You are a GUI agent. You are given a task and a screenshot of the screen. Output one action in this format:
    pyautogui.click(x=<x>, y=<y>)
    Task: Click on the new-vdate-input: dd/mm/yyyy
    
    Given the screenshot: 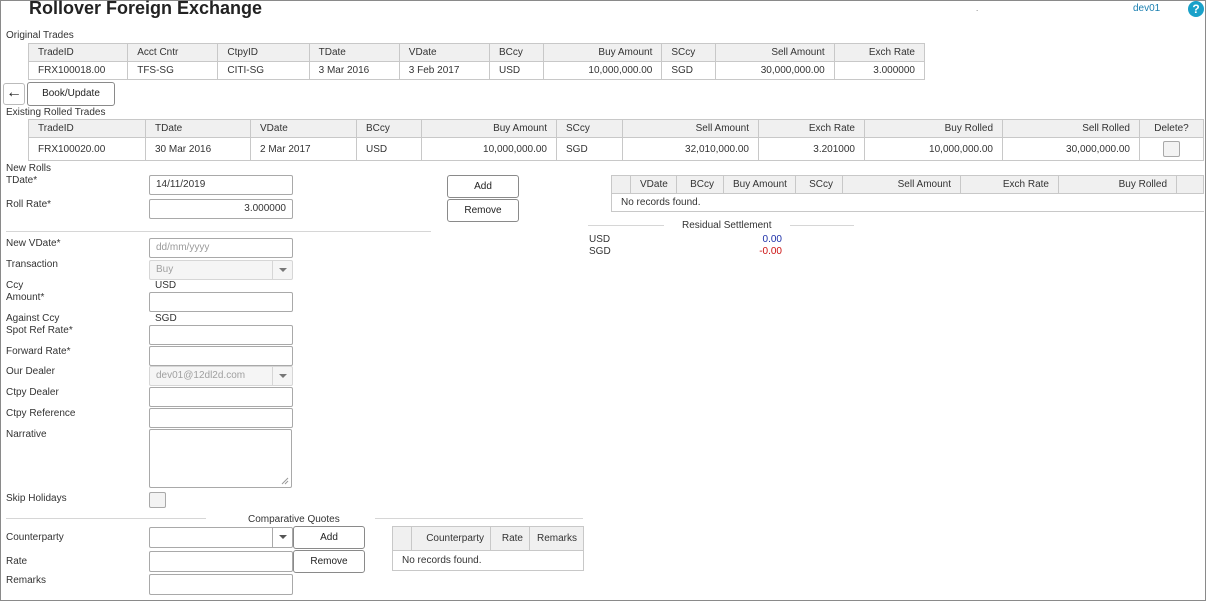 What is the action you would take?
    pyautogui.click(x=221, y=248)
    